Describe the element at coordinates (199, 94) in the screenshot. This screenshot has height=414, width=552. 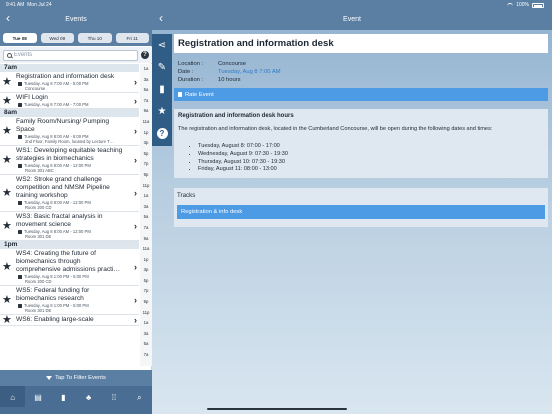
I see `rate-event-label: Rate Event` at that location.